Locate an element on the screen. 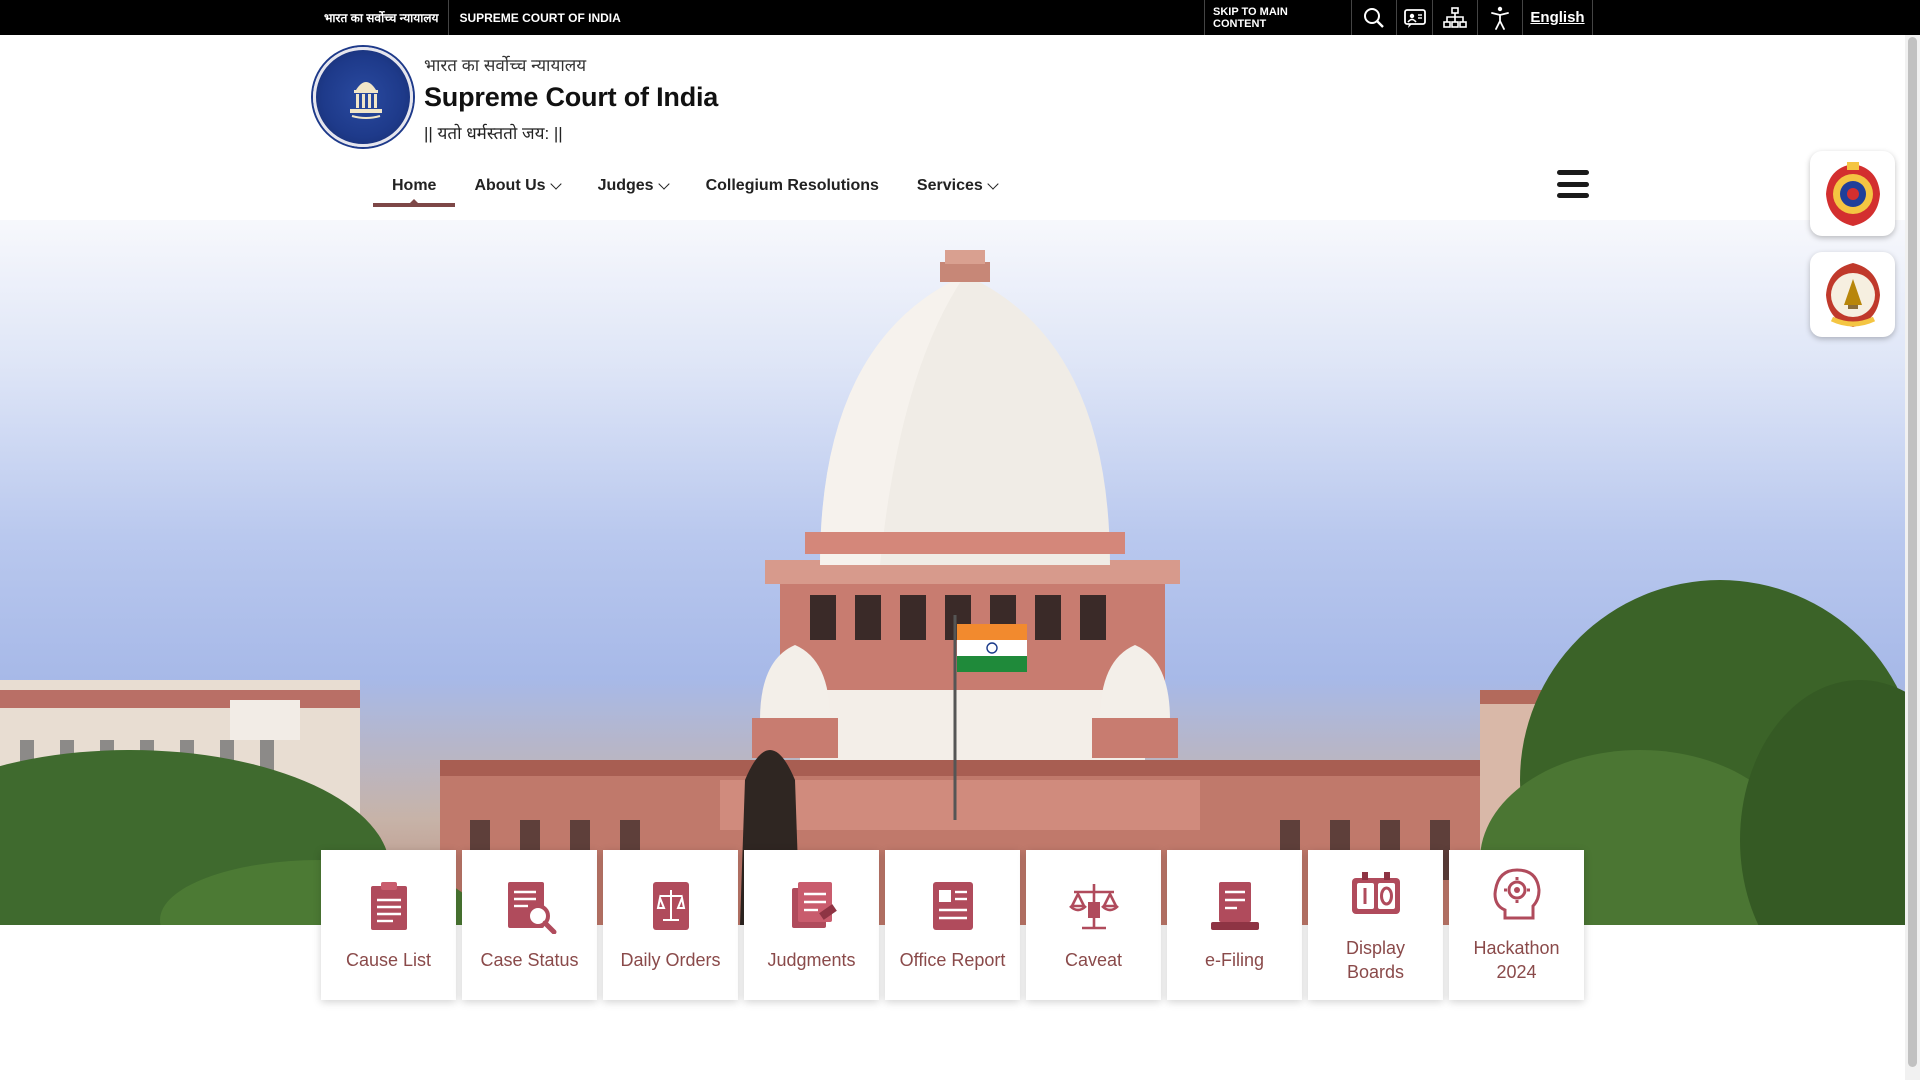 This screenshot has height=1080, width=1920. sitemap-button is located at coordinates (1455, 17).